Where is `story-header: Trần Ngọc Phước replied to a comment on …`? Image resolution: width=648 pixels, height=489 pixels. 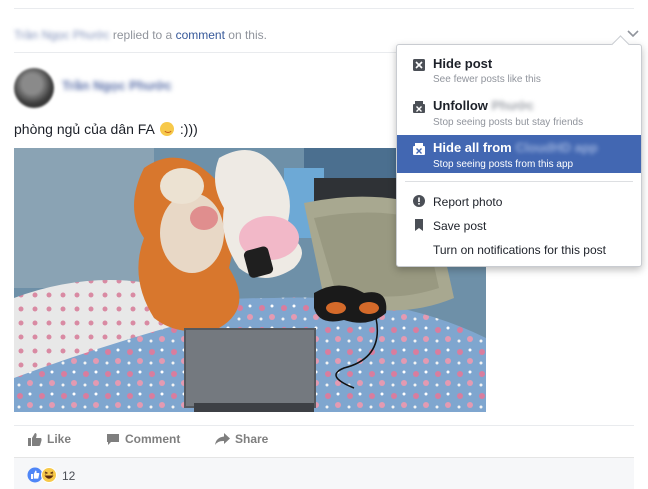 story-header: Trần Ngọc Phước replied to a comment on … is located at coordinates (140, 35).